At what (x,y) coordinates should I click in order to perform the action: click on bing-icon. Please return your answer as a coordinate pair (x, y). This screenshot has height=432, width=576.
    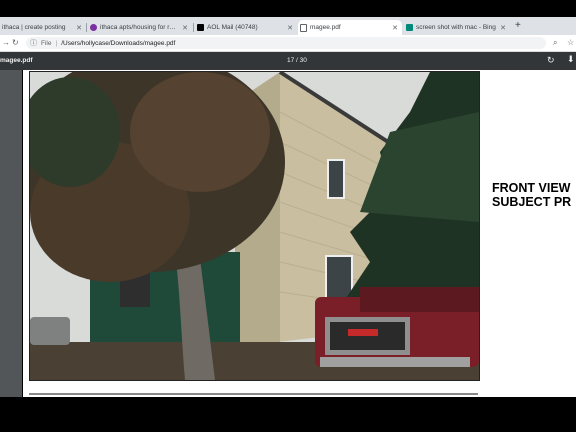
    Looking at the image, I should click on (409, 27).